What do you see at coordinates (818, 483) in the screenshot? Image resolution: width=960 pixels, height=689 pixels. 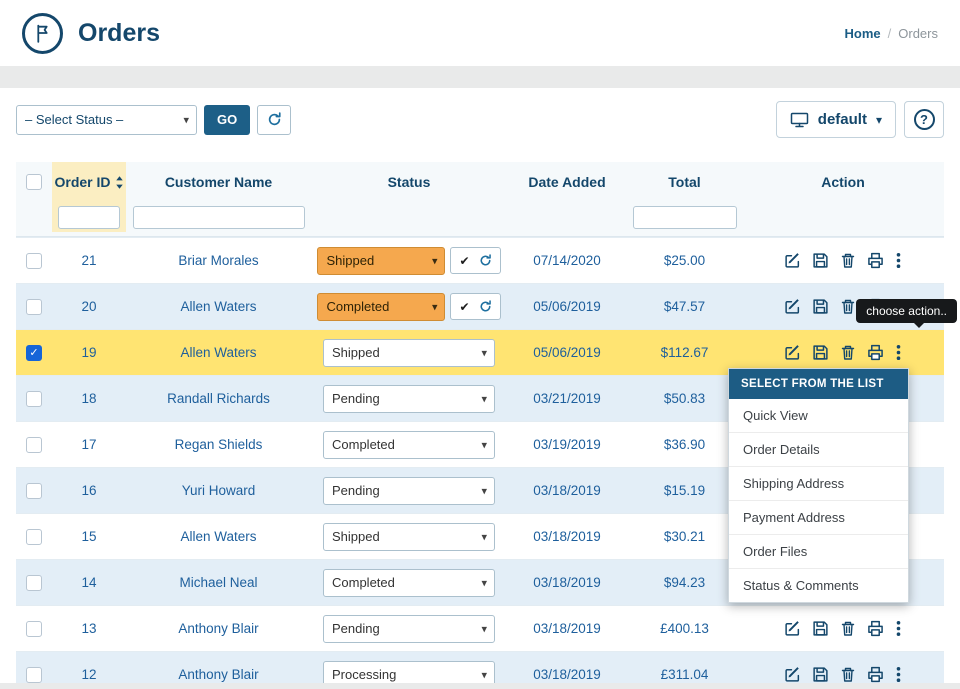 I see `menu-item-shipping-address: Shipping Address` at bounding box center [818, 483].